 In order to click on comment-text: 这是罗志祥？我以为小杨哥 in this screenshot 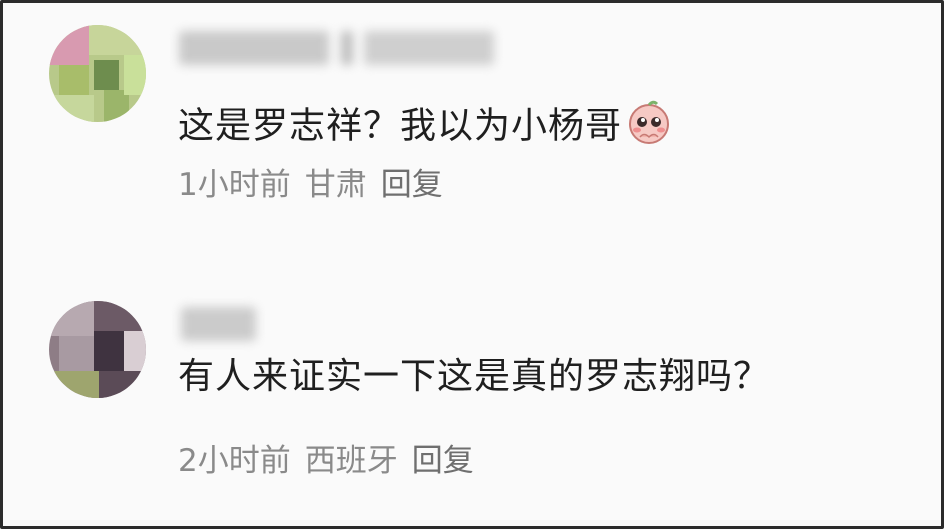, I will do `click(425, 127)`.